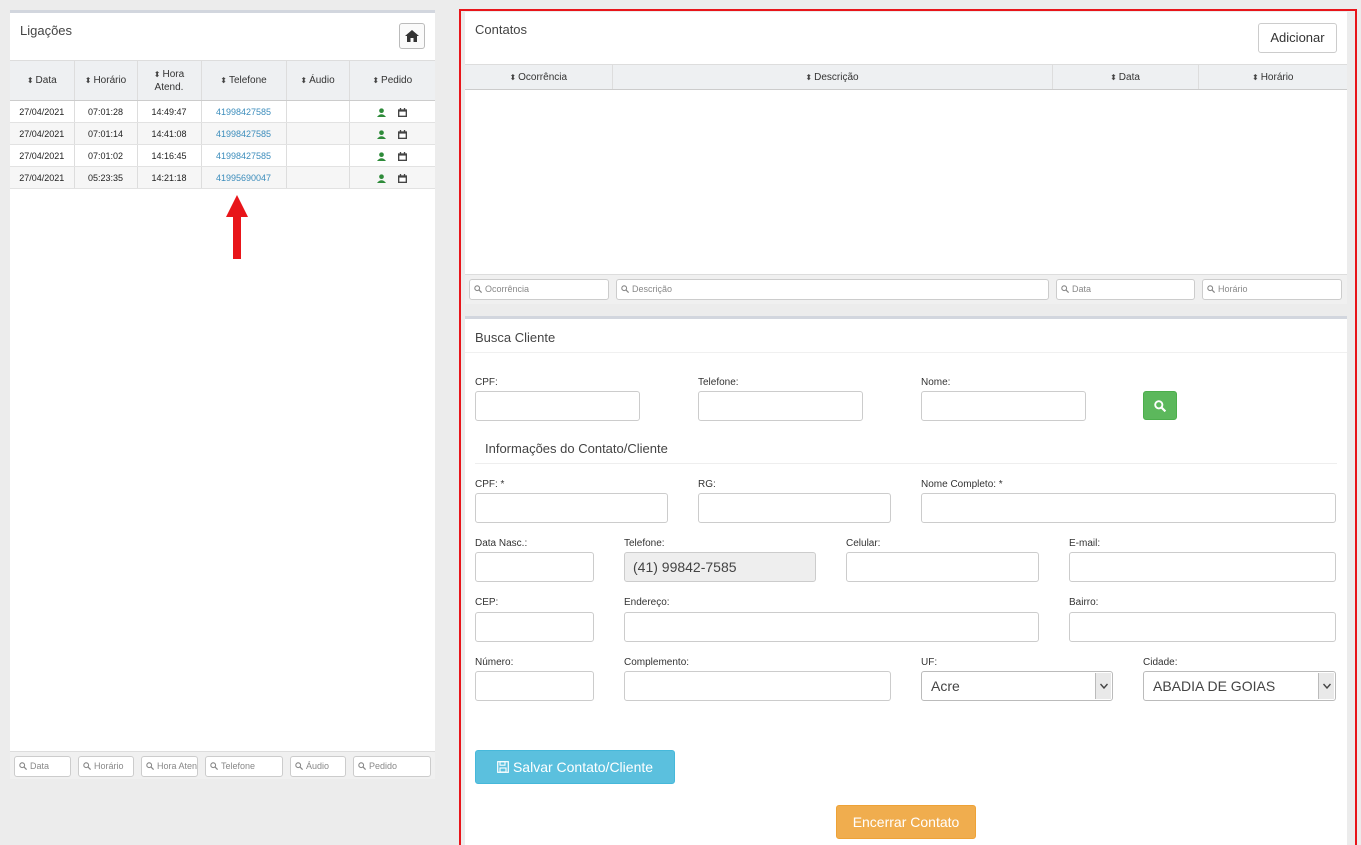  What do you see at coordinates (503, 767) in the screenshot?
I see `save-icon` at bounding box center [503, 767].